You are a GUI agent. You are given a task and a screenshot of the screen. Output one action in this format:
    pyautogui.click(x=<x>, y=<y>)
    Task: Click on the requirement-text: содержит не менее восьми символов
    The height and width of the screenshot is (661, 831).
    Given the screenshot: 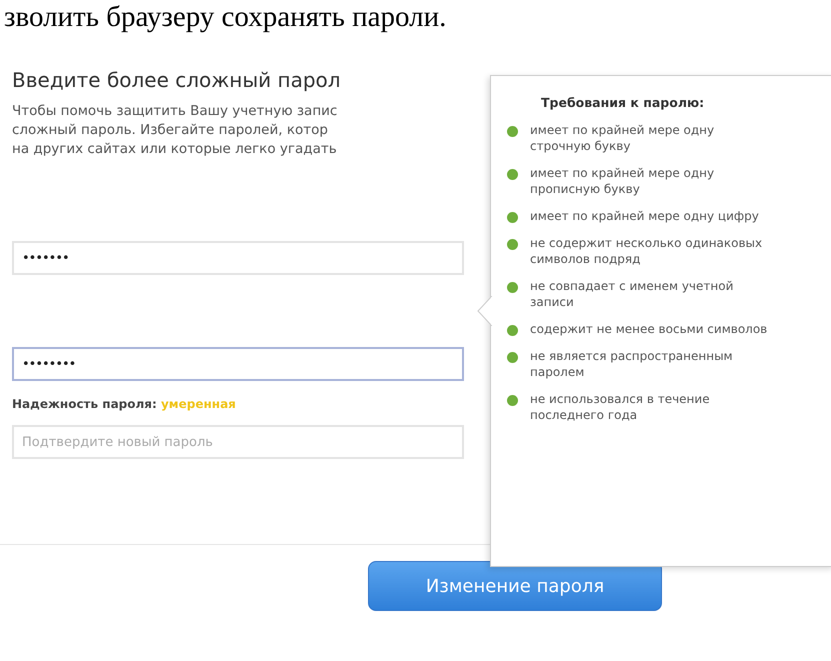 What is the action you would take?
    pyautogui.click(x=649, y=329)
    